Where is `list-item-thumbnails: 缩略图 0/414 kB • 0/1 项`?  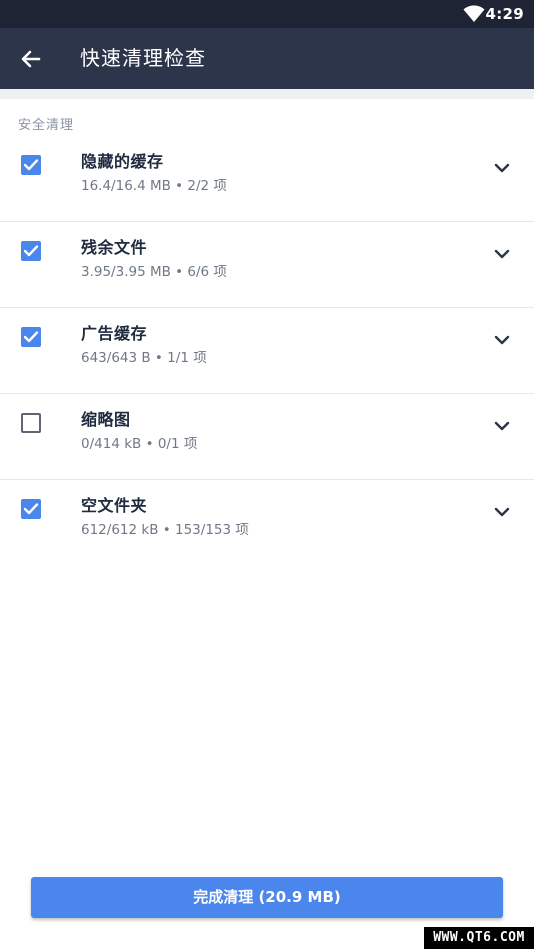 list-item-thumbnails: 缩略图 0/414 kB • 0/1 项 is located at coordinates (267, 437).